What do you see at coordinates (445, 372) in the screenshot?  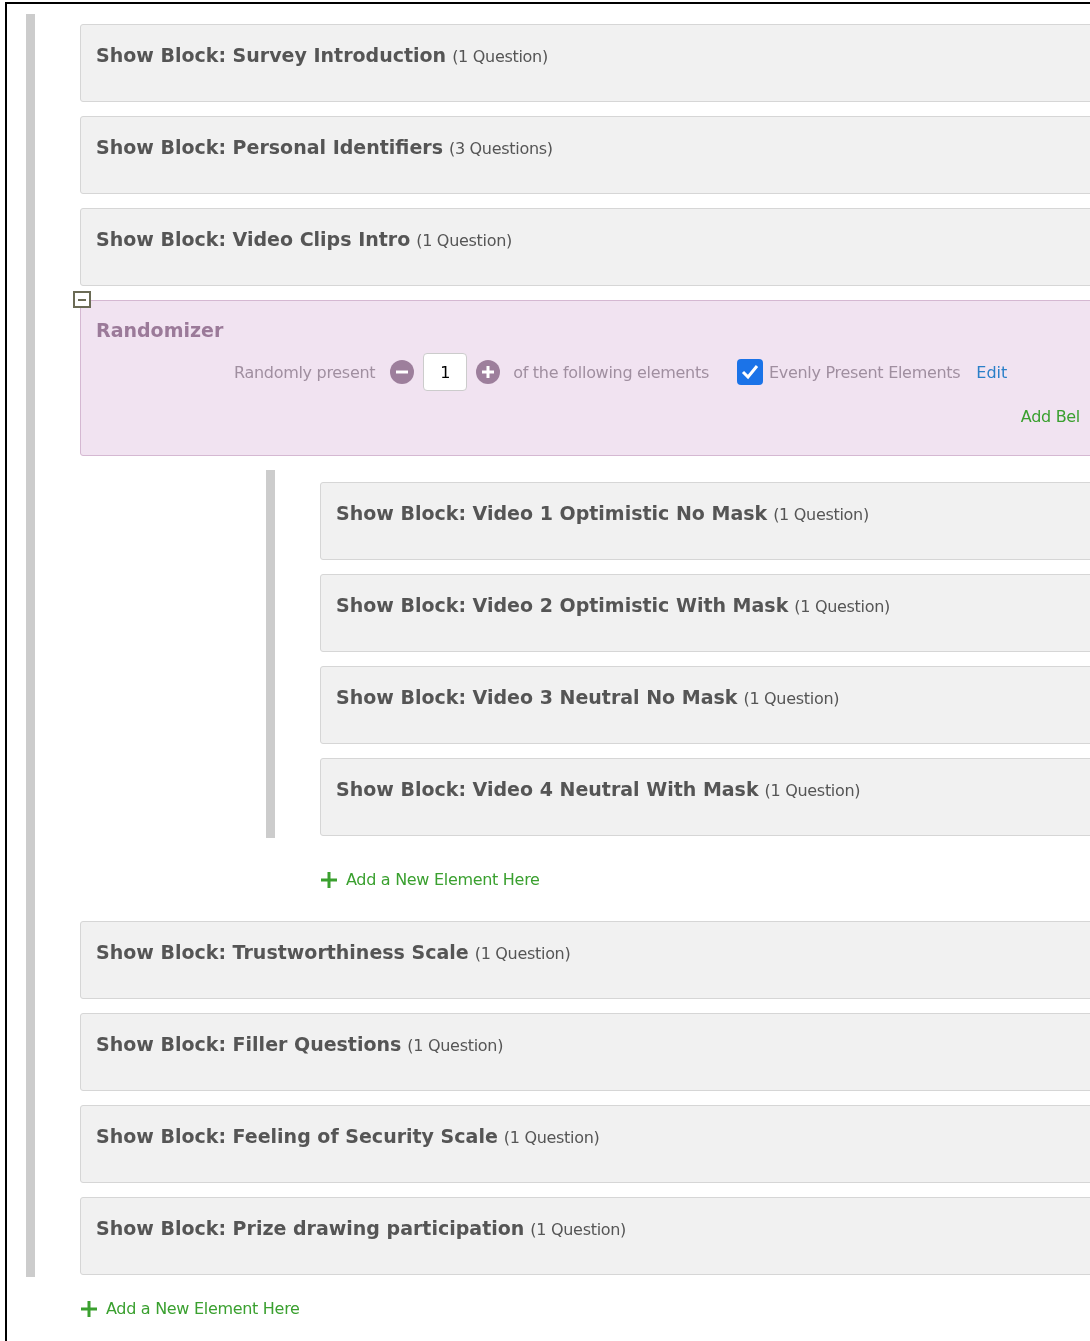 I see `count-input: 1` at bounding box center [445, 372].